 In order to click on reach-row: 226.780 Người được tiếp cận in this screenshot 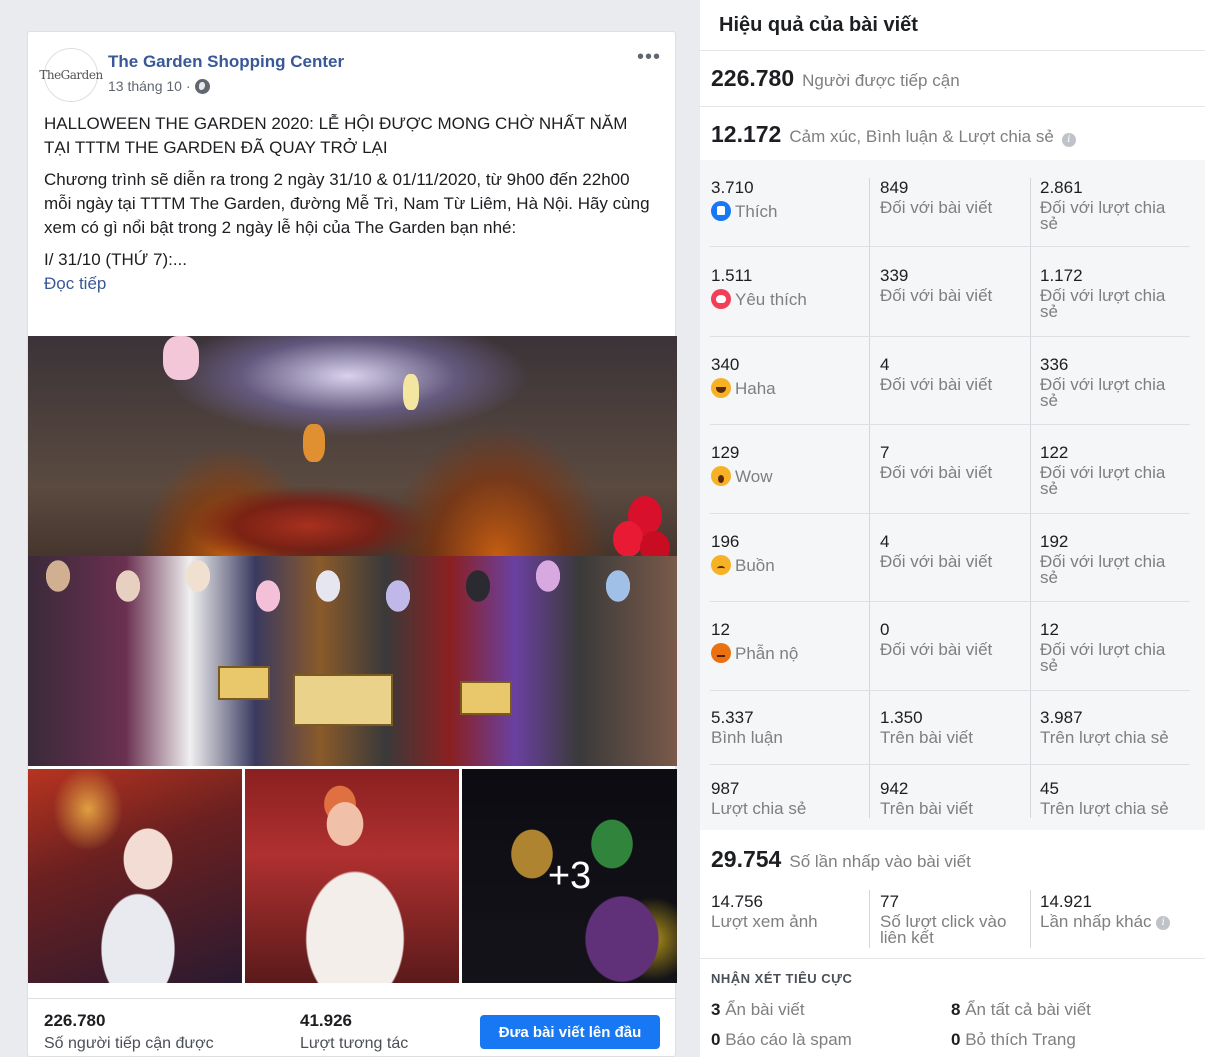, I will do `click(952, 78)`.